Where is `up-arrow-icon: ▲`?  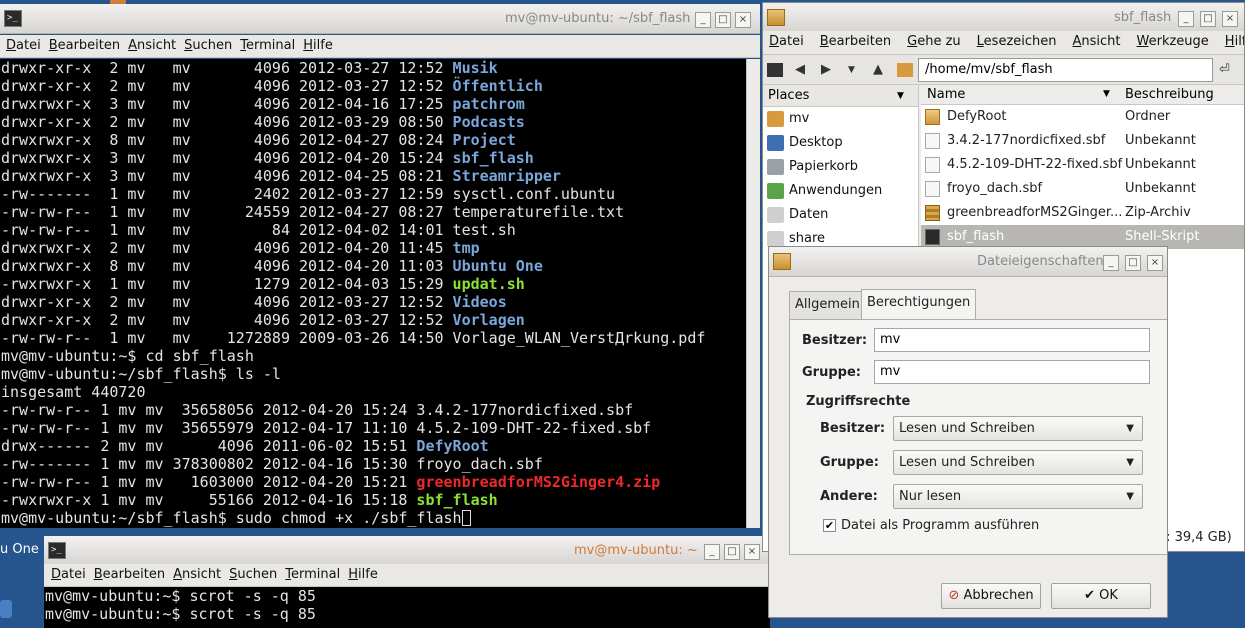
up-arrow-icon: ▲ is located at coordinates (878, 69).